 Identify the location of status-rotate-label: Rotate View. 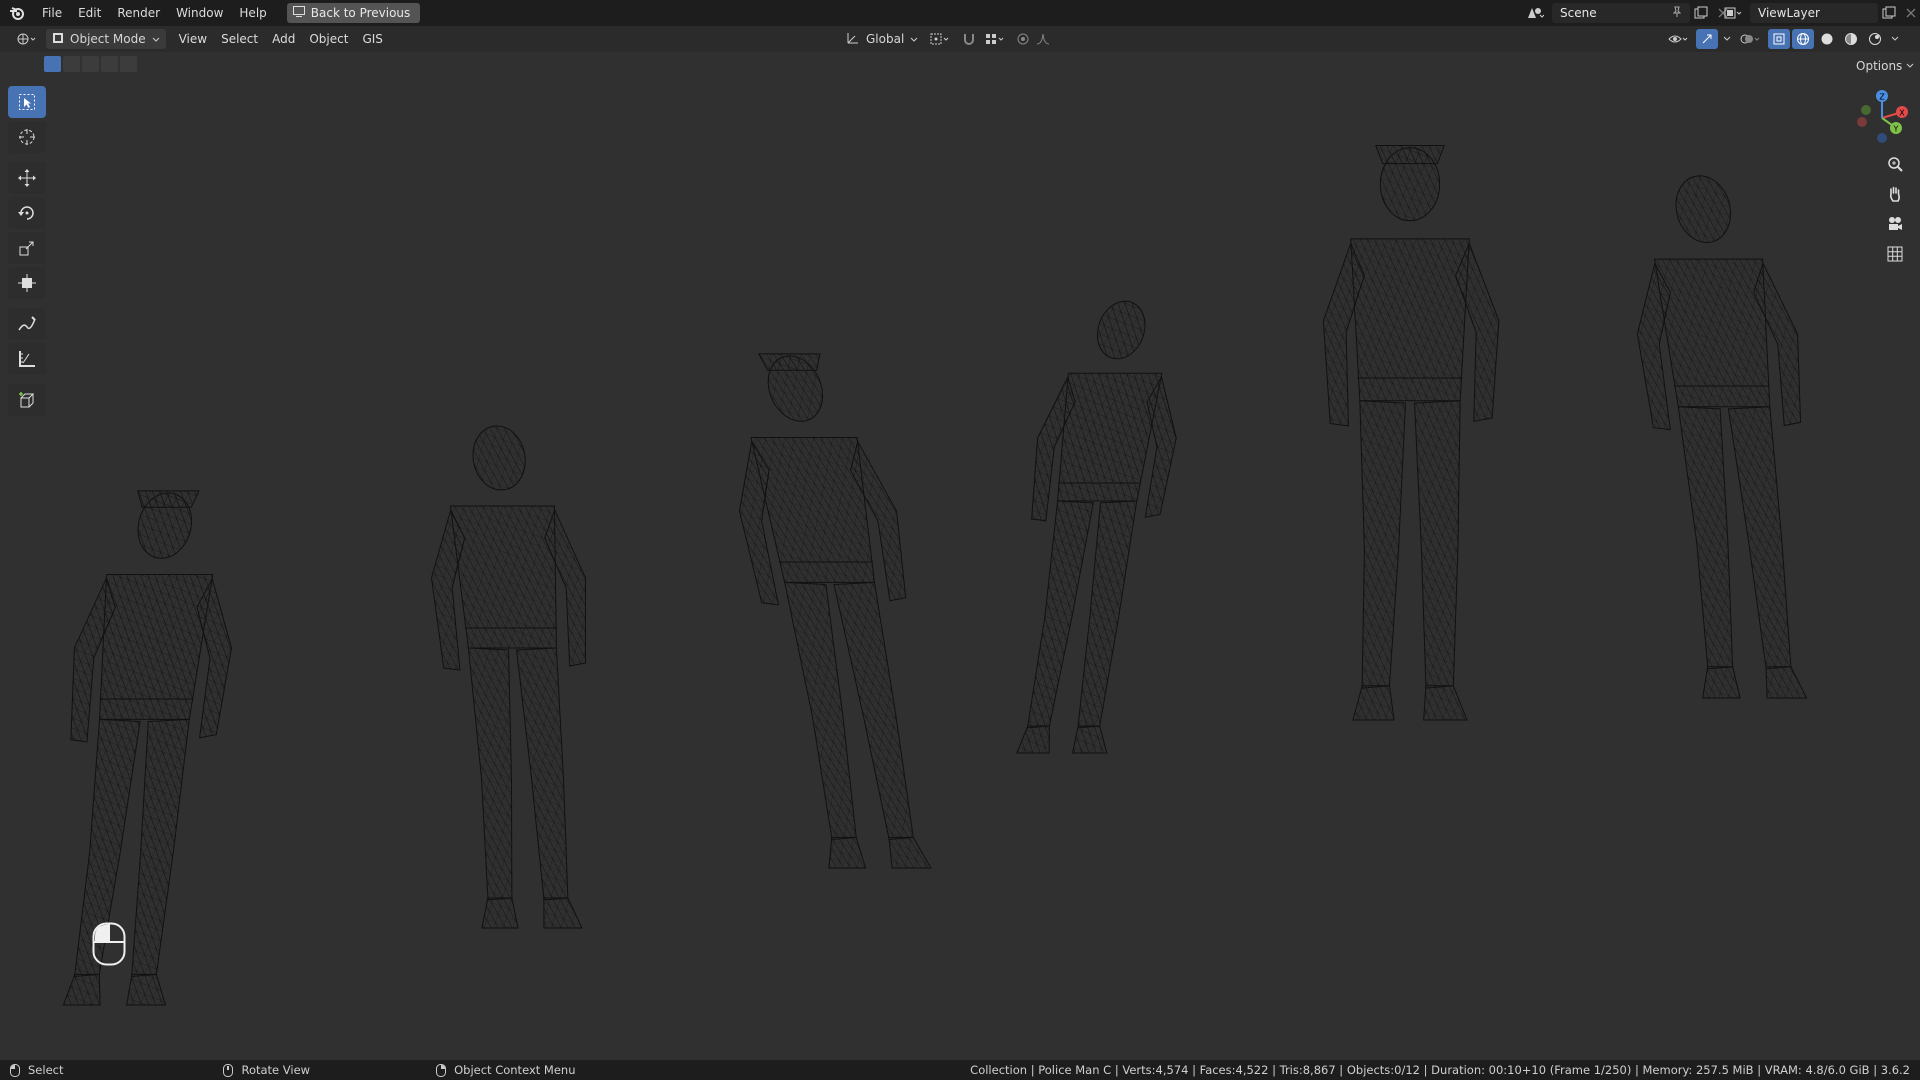
(276, 1070).